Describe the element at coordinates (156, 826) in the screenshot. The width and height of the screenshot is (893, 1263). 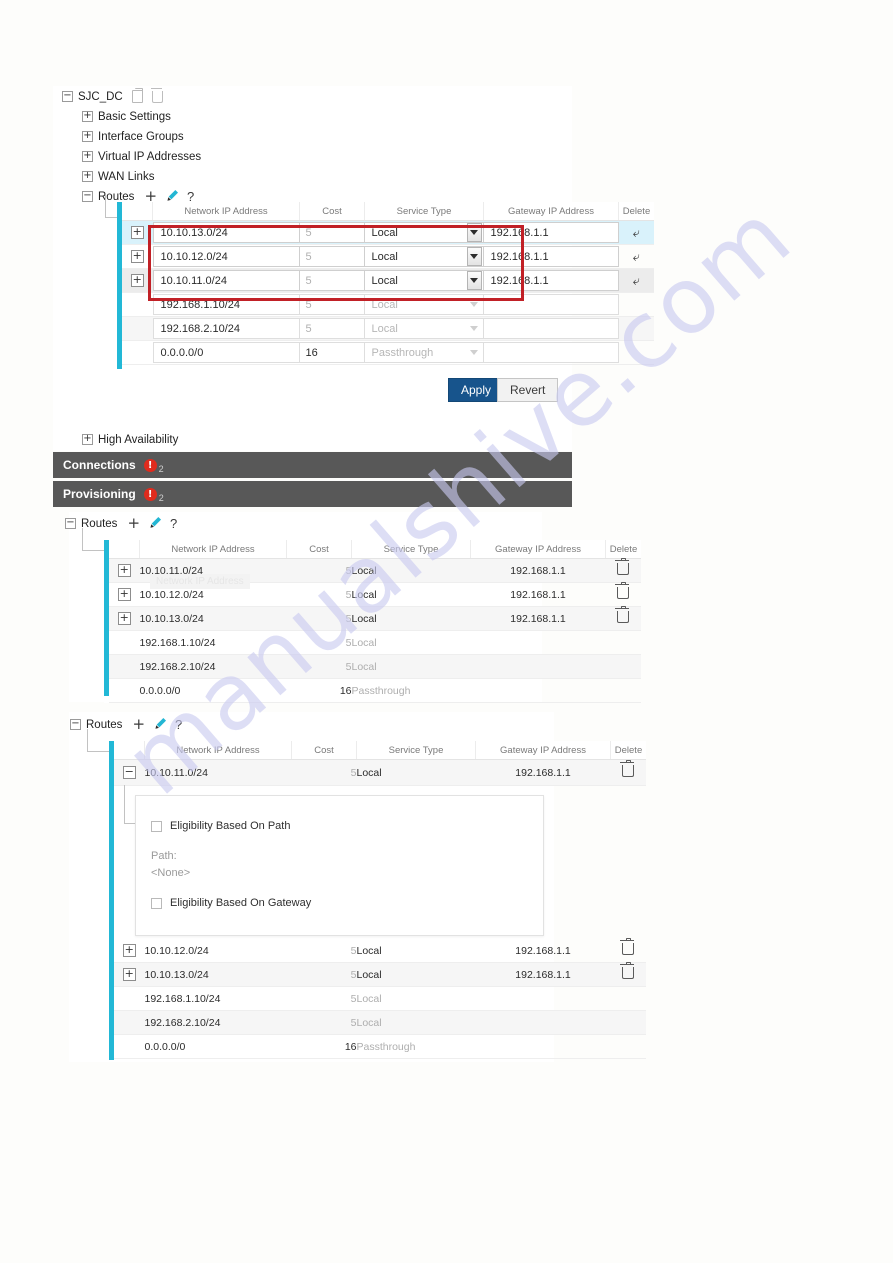
I see `checkbox-eligibility-path` at that location.